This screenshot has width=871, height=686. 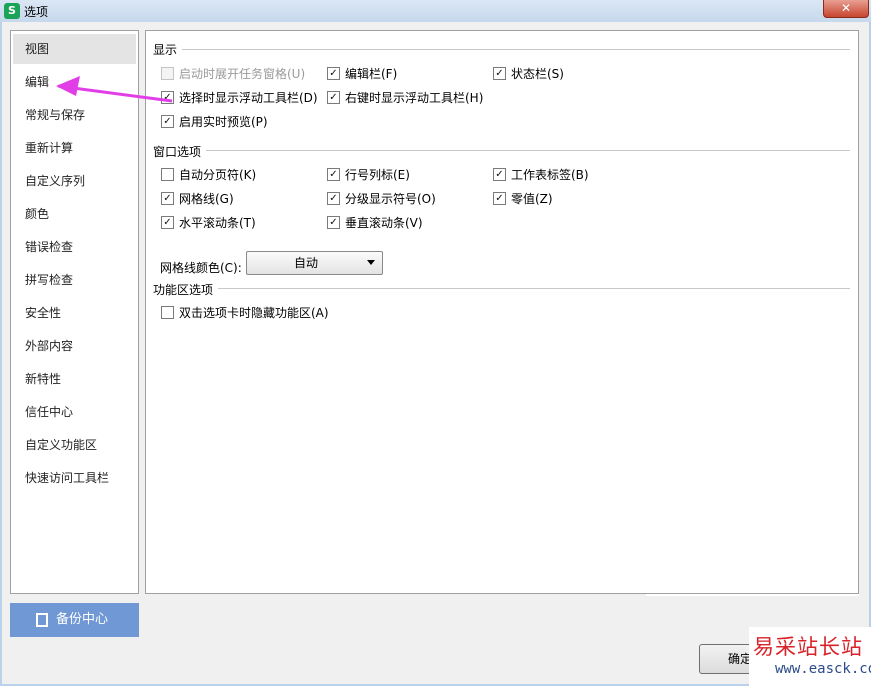 I want to click on sidebar-item-custom-lists: 自定义序列, so click(x=74, y=181).